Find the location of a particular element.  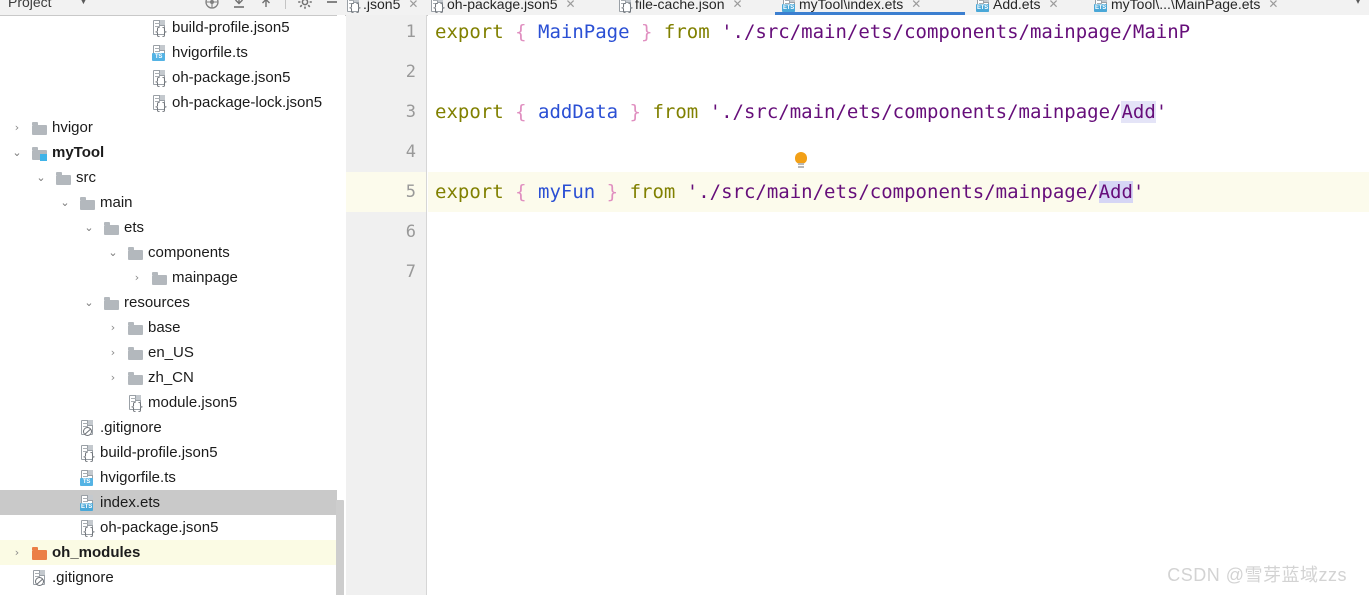

tree-row: ⌄ main is located at coordinates (169, 202).